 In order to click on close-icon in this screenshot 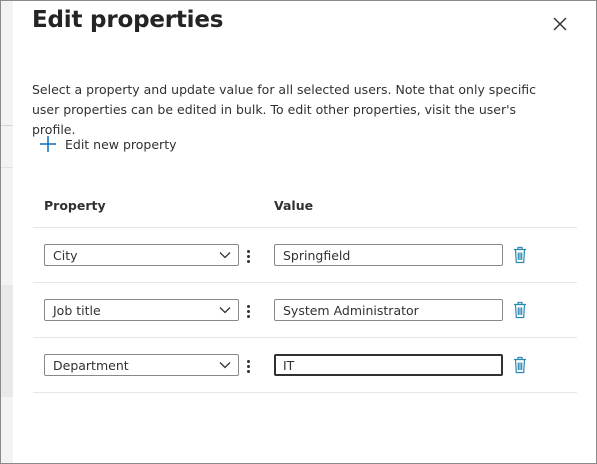, I will do `click(560, 24)`.